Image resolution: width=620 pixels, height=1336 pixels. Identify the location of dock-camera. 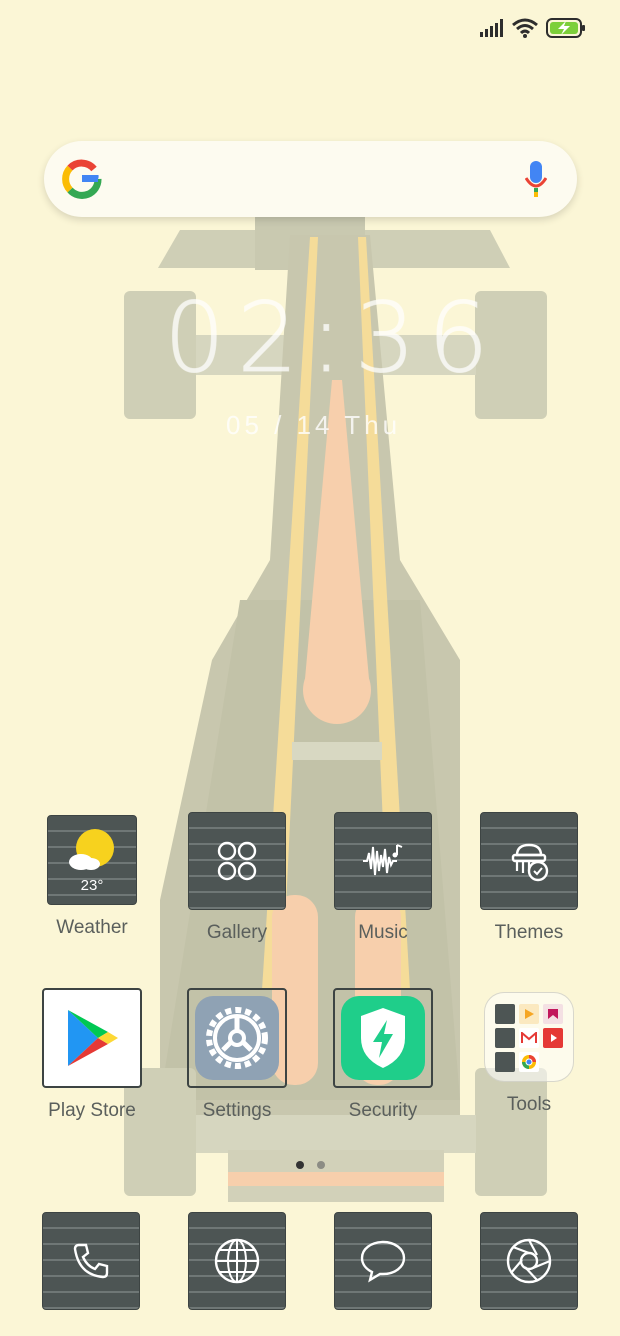
(529, 1261).